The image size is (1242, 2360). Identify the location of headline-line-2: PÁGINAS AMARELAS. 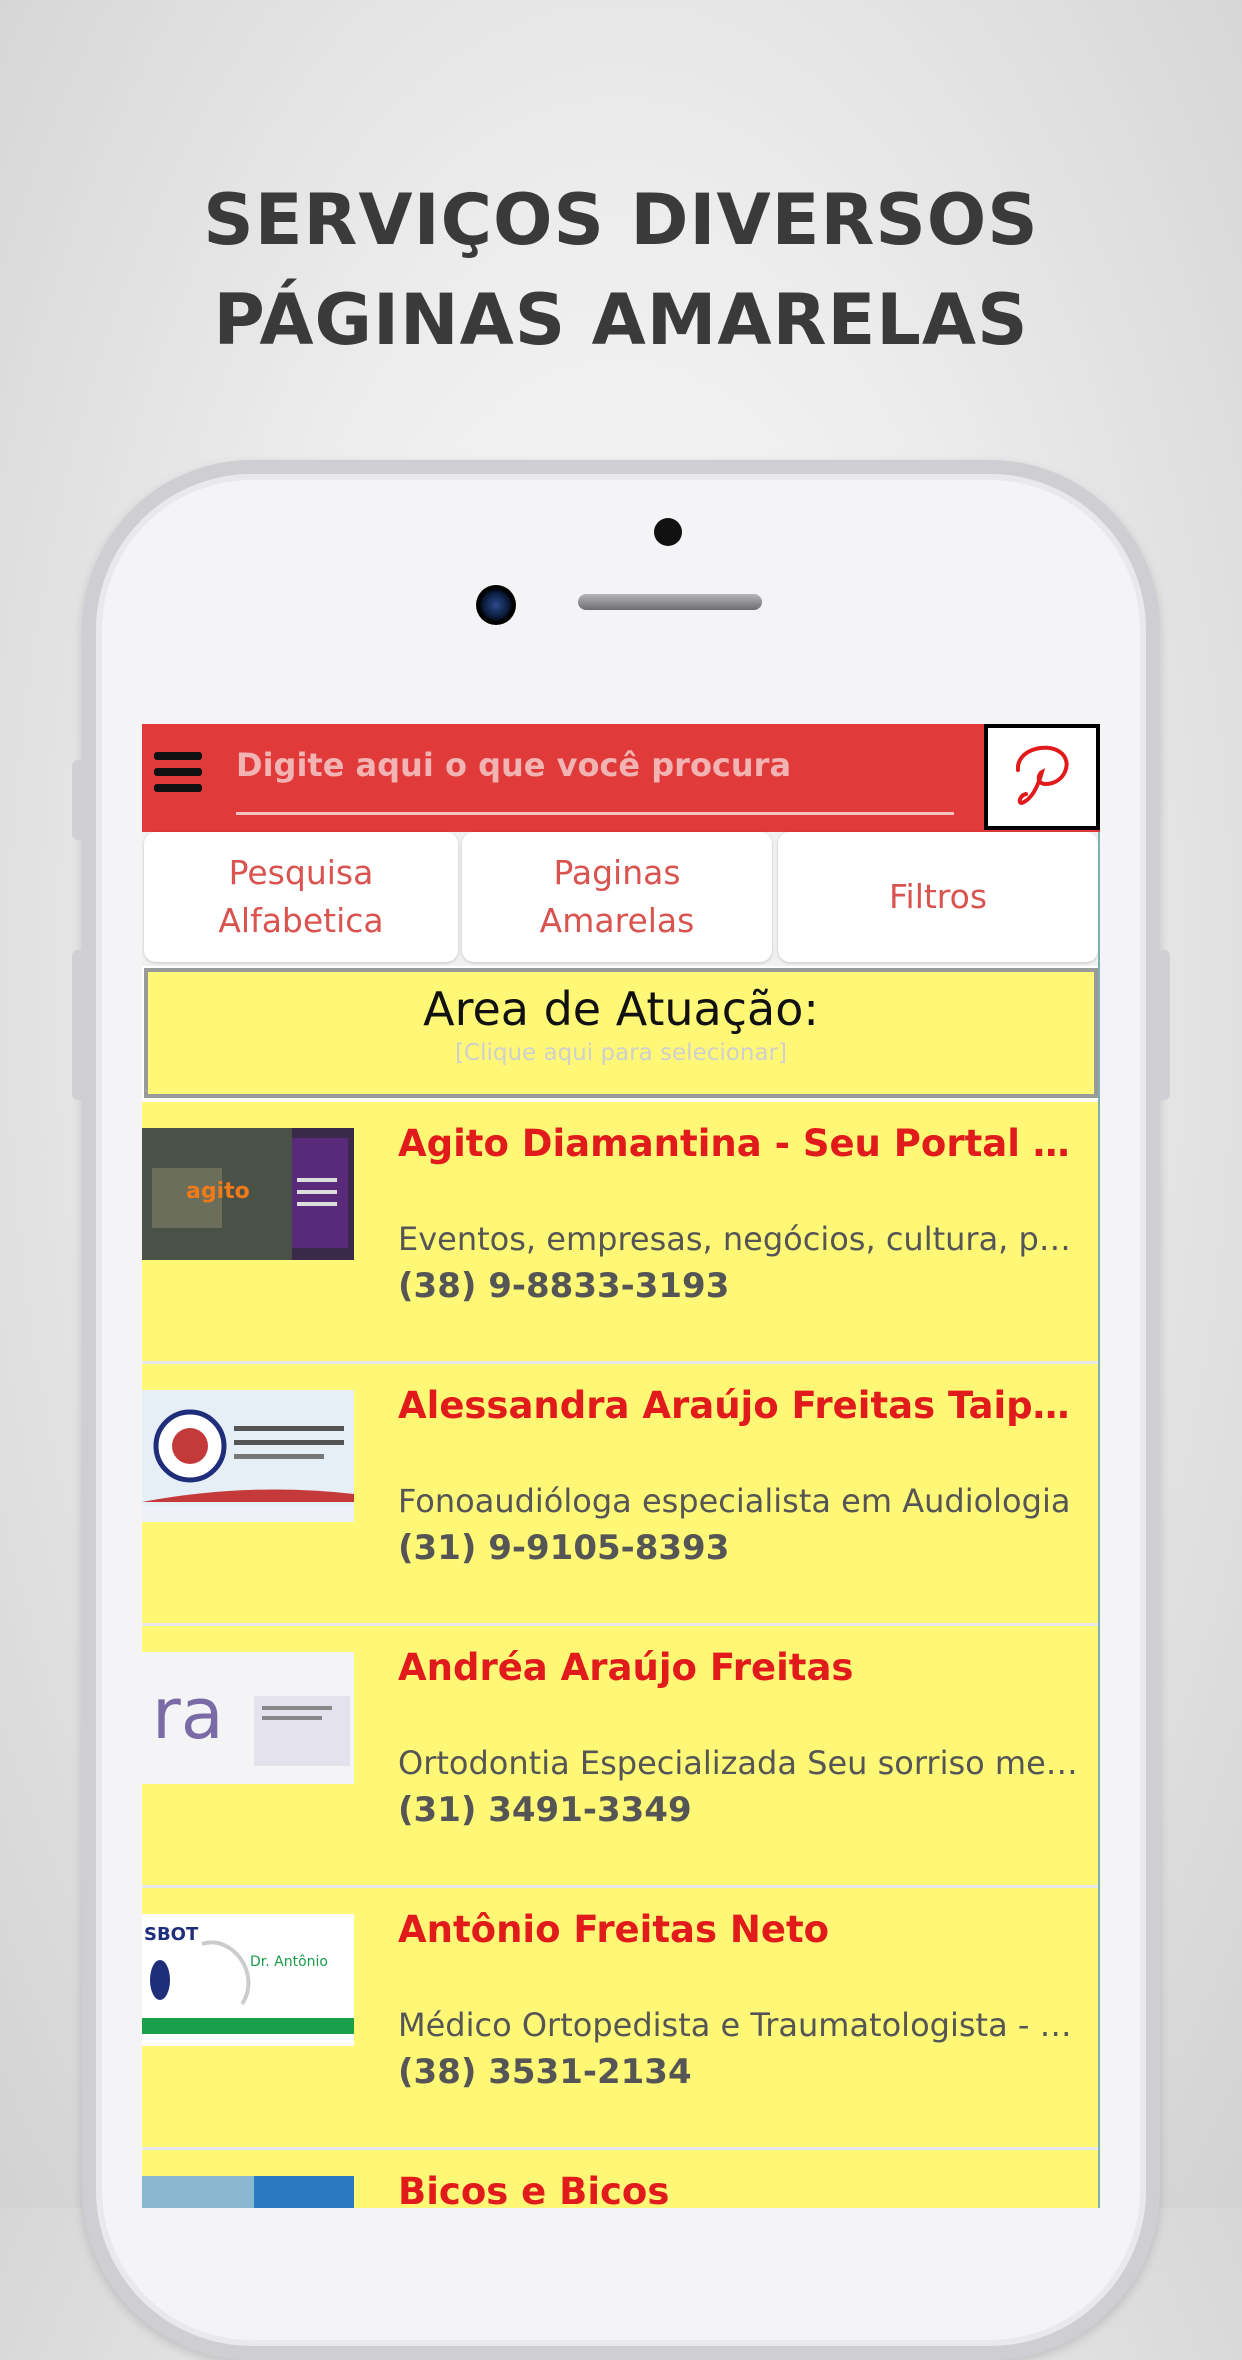
(621, 320).